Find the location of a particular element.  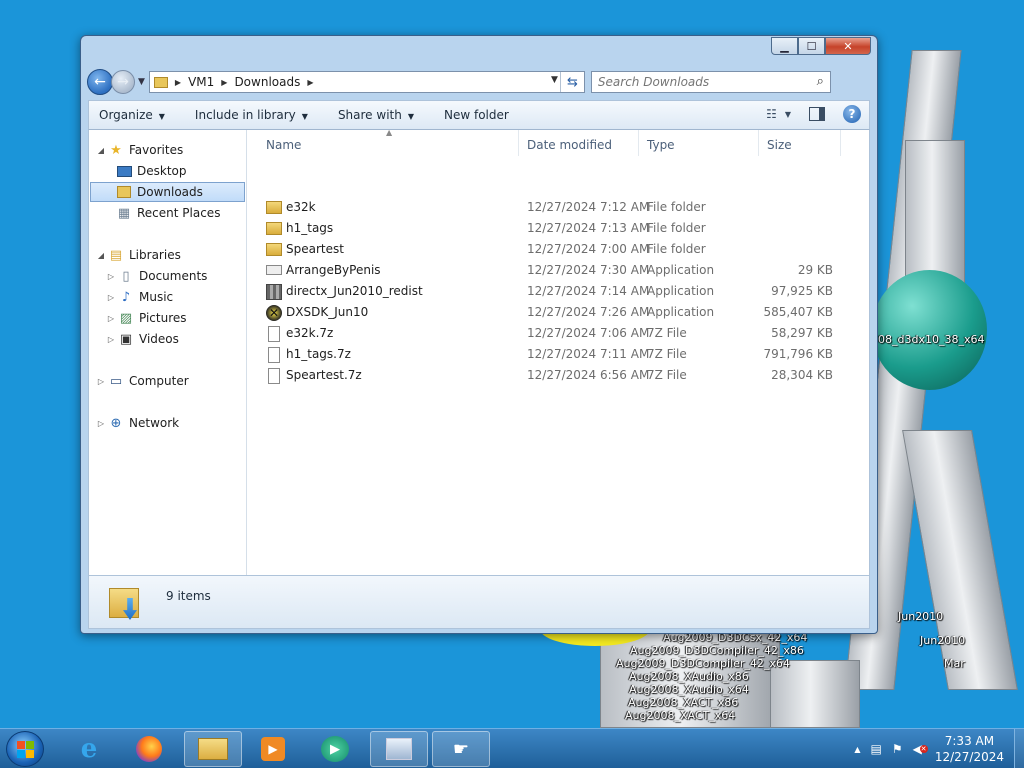

star-icon: ★ is located at coordinates (116, 150).